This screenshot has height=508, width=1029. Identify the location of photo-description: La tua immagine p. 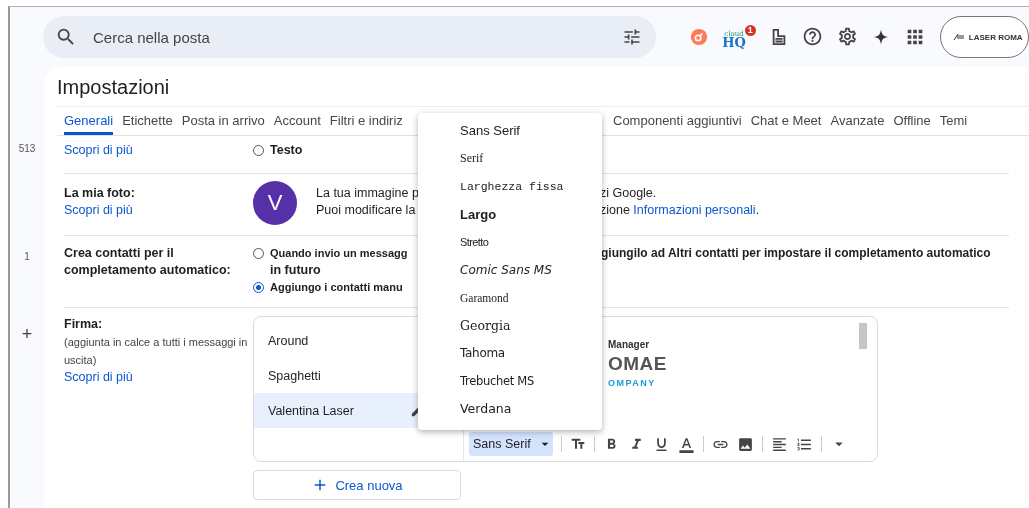
(366, 193).